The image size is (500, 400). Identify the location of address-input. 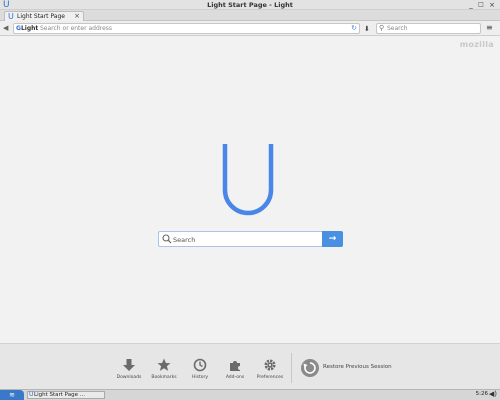
(190, 28).